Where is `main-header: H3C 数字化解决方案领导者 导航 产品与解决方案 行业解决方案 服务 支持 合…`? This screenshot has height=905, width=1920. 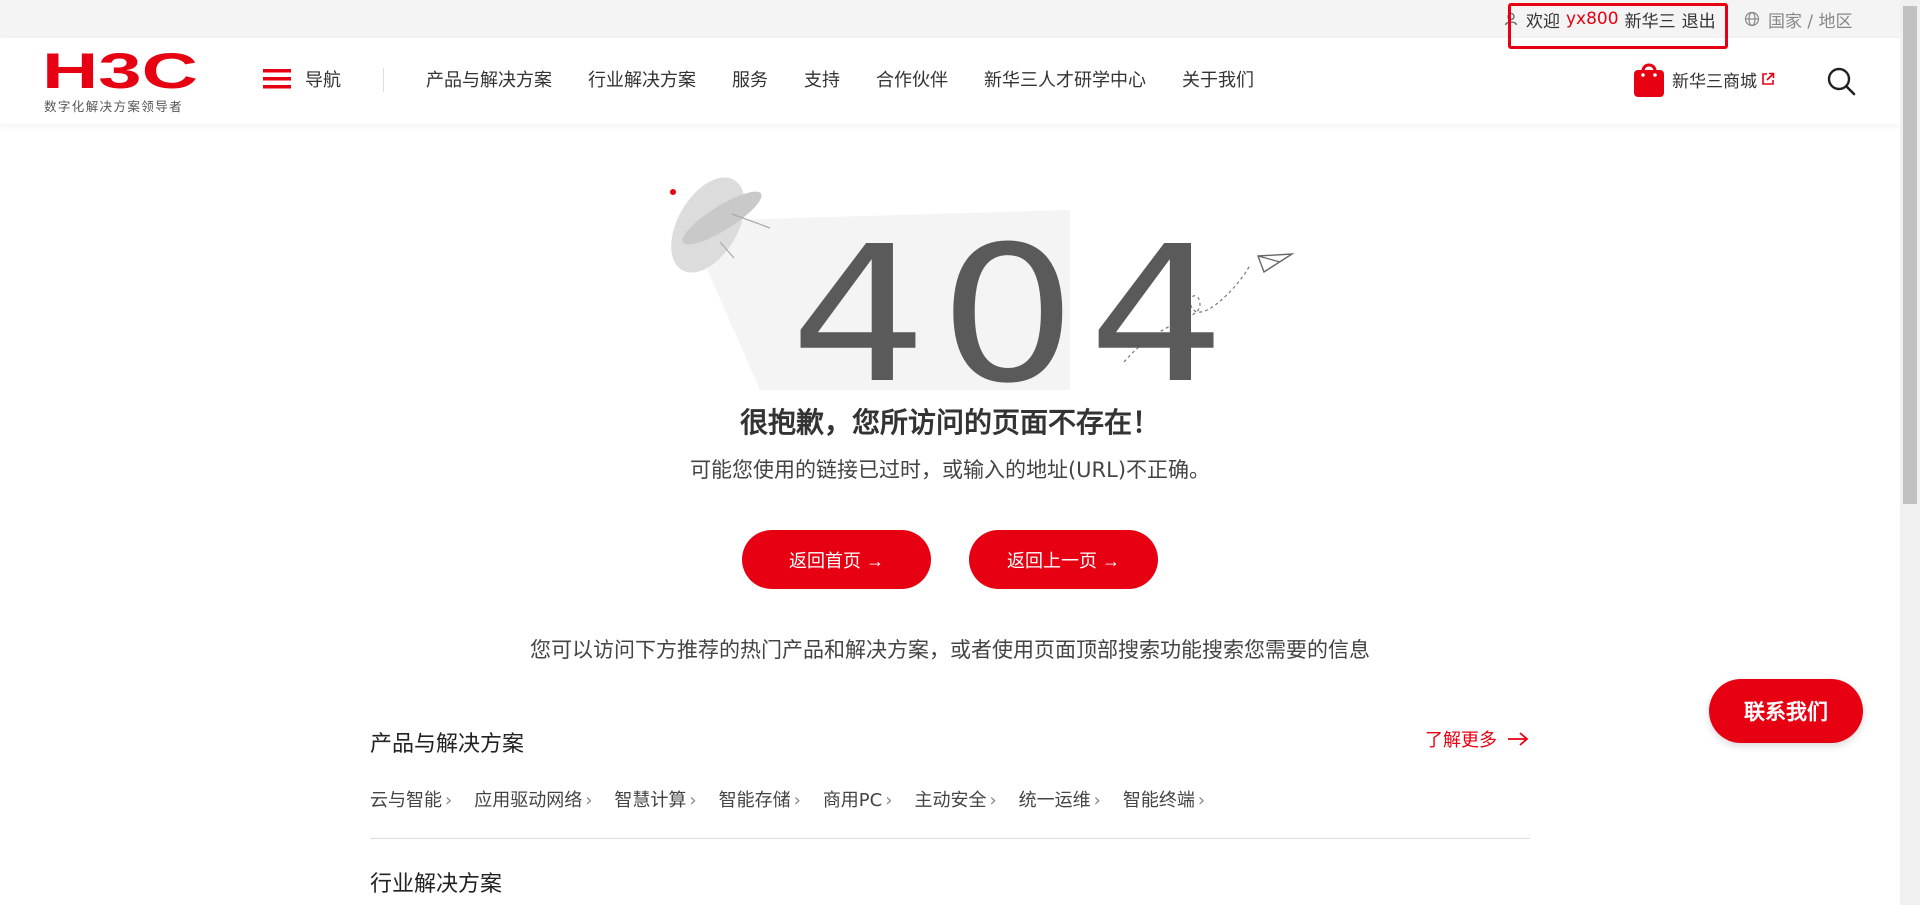 main-header: H3C 数字化解决方案领导者 导航 产品与解决方案 行业解决方案 服务 支持 合… is located at coordinates (950, 81).